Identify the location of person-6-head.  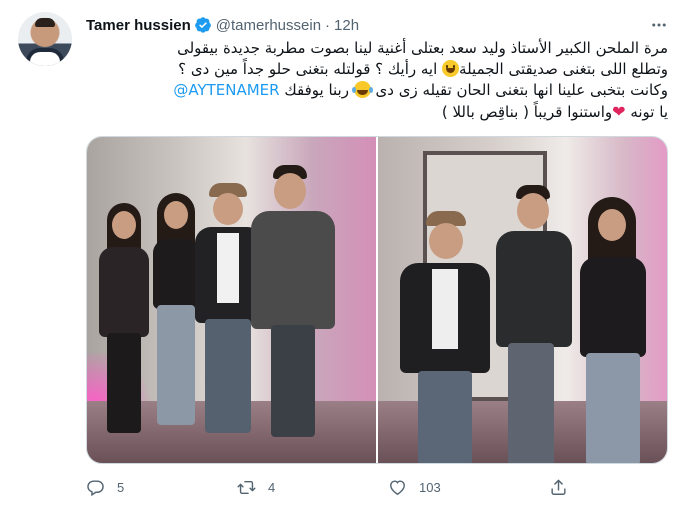
(533, 211).